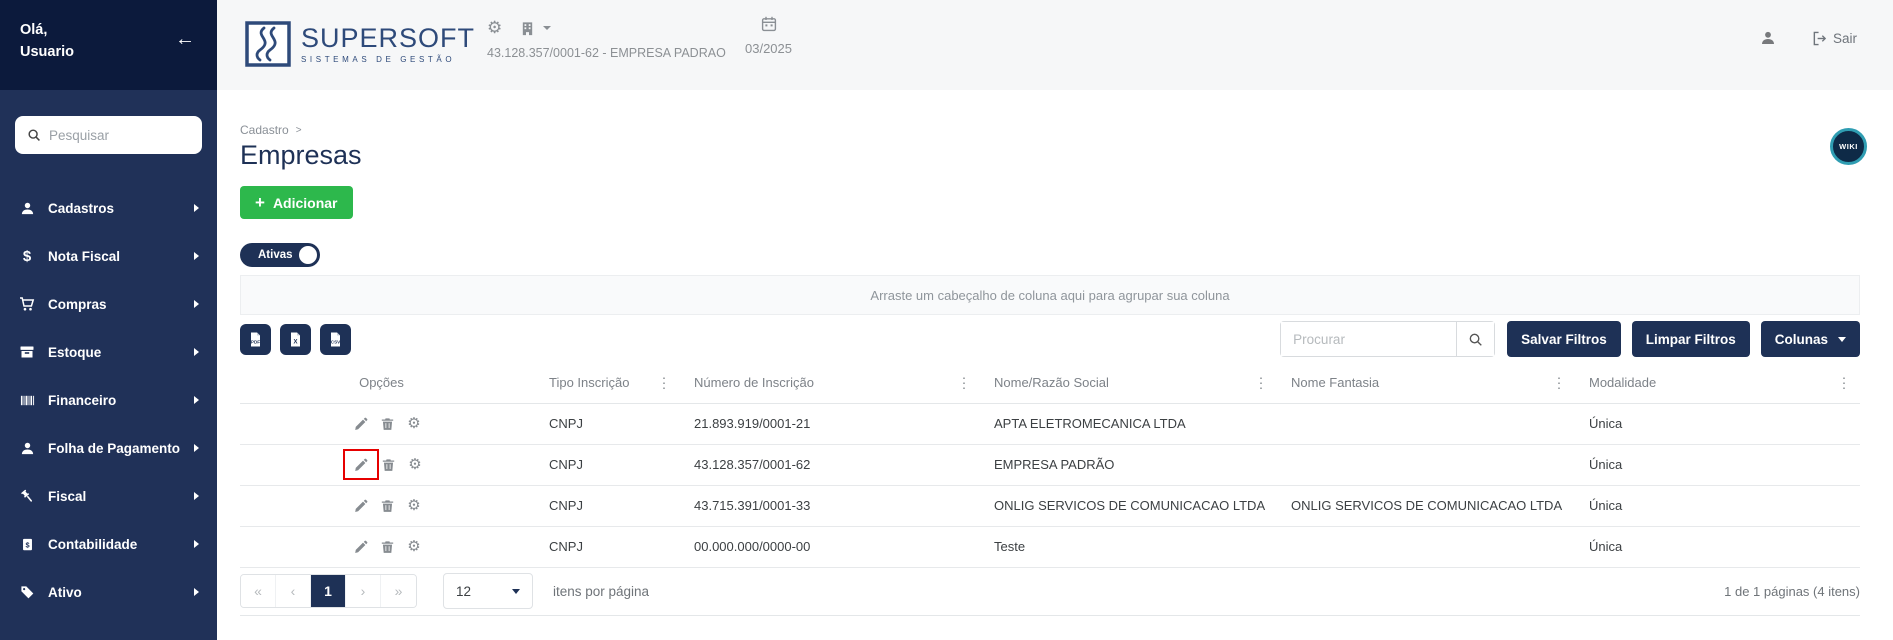 This screenshot has width=1893, height=640. Describe the element at coordinates (488, 591) in the screenshot. I see `page-size-select: 12` at that location.